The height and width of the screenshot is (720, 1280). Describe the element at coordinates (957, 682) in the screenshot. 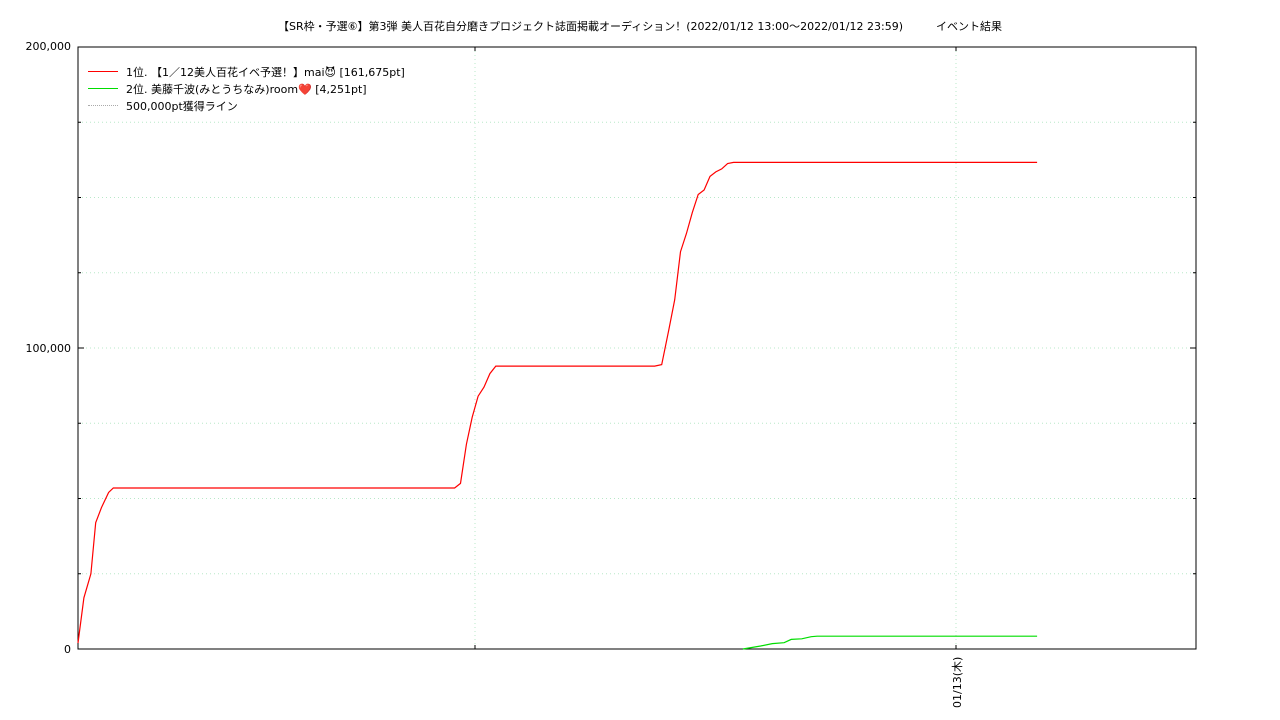

I see `x-tick-label-0113: 01/13(木)` at that location.